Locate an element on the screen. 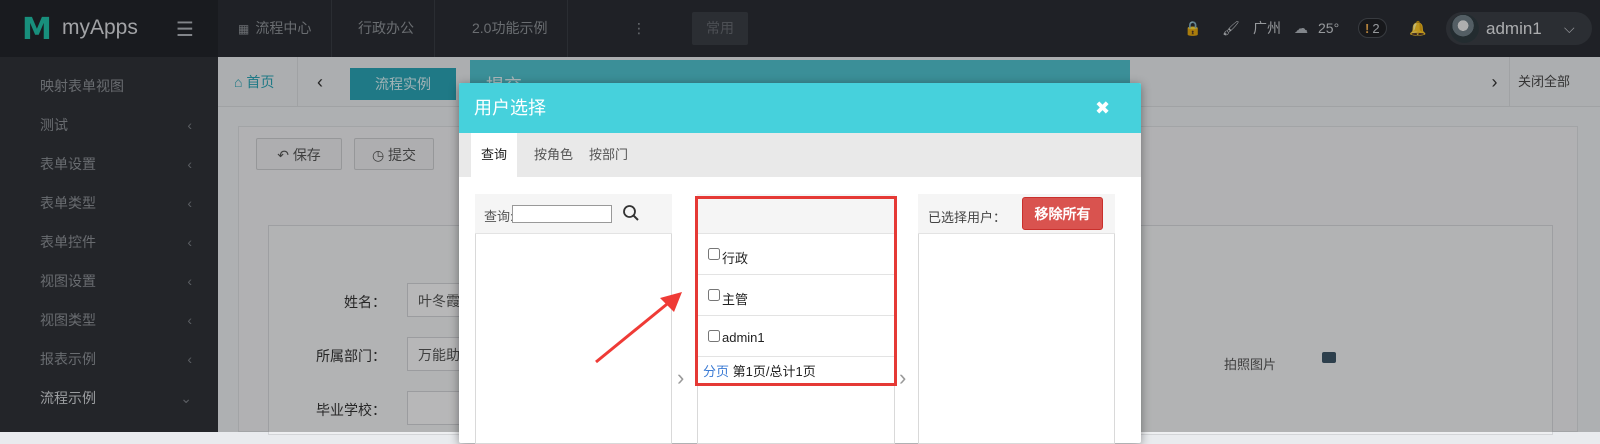  close-icon: ✖ is located at coordinates (1102, 108).